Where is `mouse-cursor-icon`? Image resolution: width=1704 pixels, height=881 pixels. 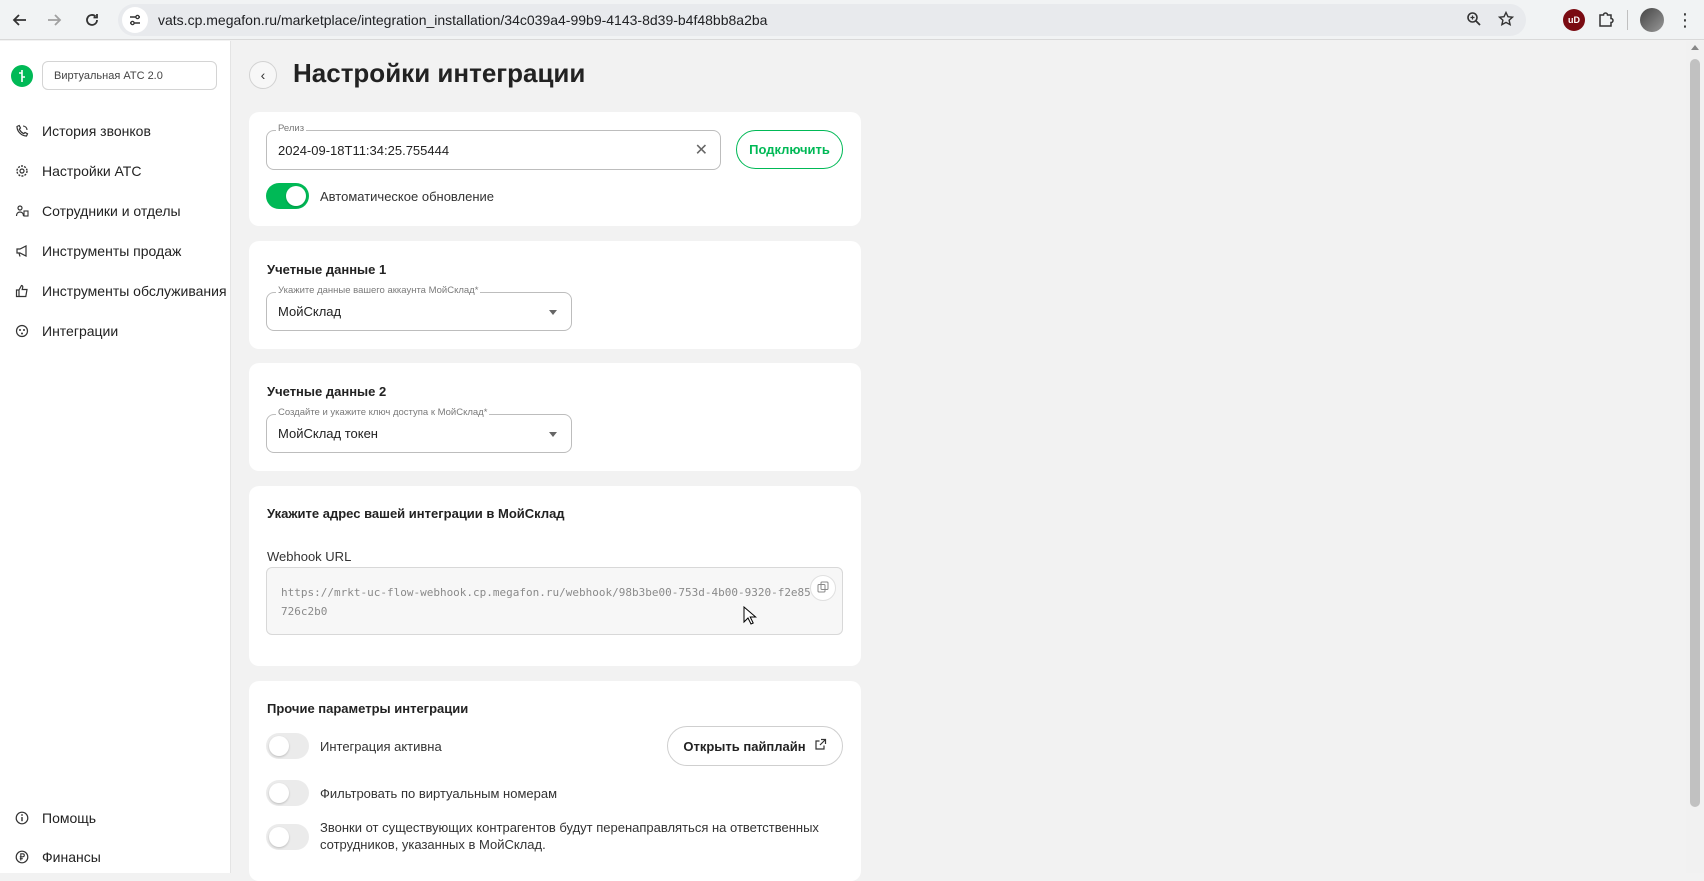 mouse-cursor-icon is located at coordinates (750, 615).